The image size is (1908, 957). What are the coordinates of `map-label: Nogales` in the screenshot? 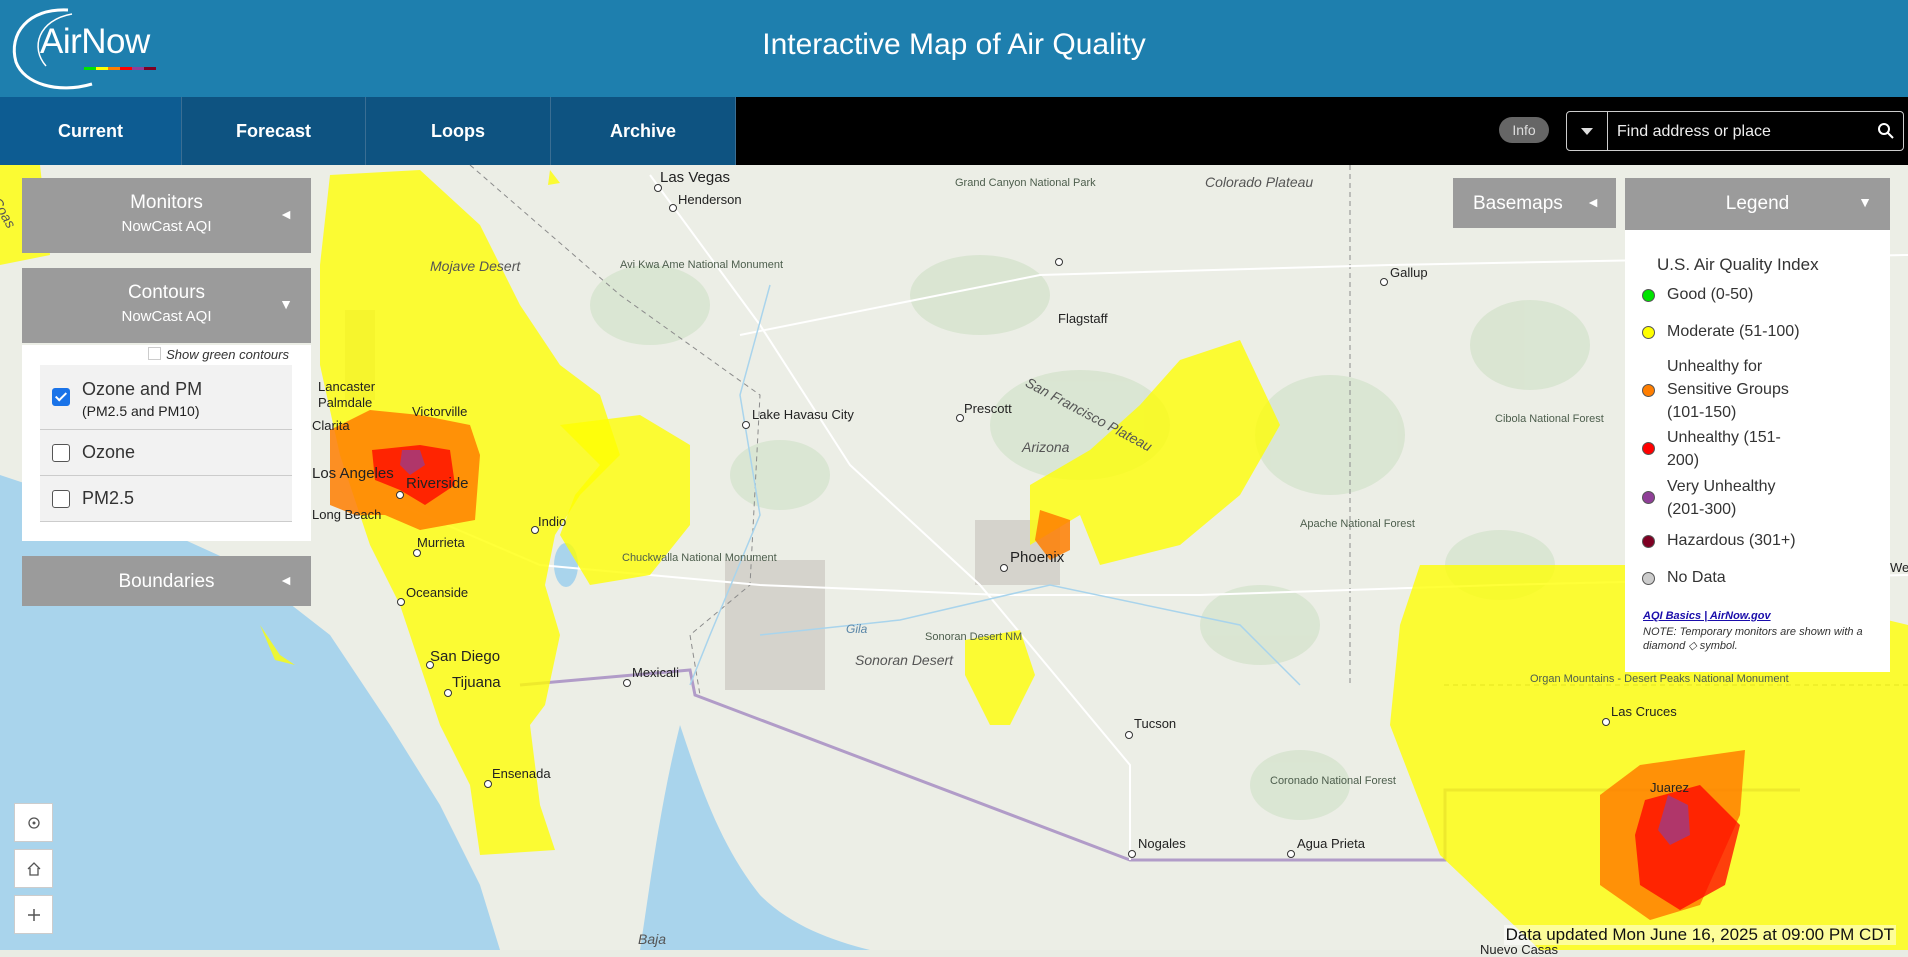 It's located at (1162, 843).